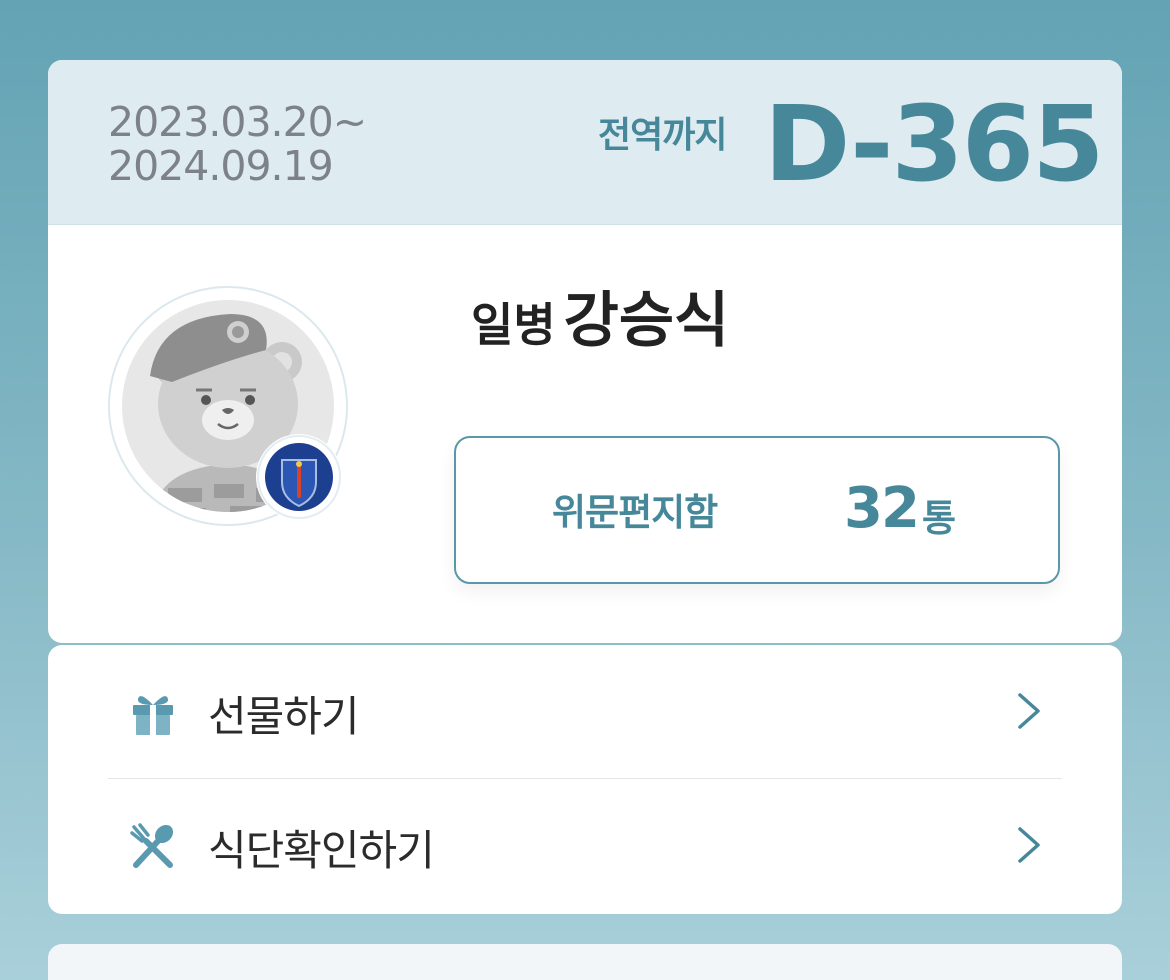 The width and height of the screenshot is (1170, 980). What do you see at coordinates (152, 845) in the screenshot?
I see `fork-knife-icon` at bounding box center [152, 845].